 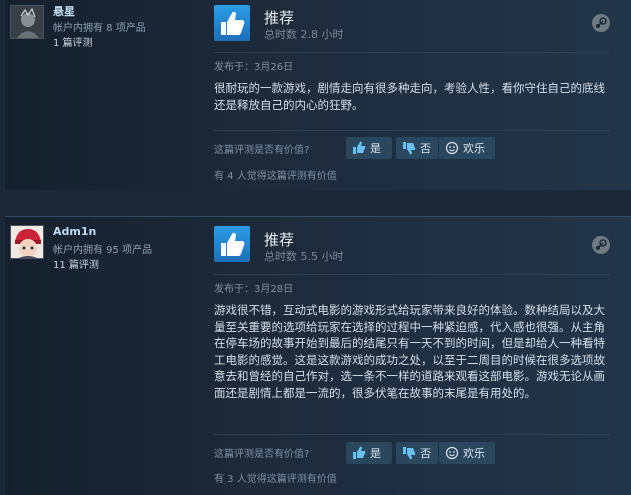 I want to click on hours-played: 总时数 2.8 小时, so click(x=304, y=34).